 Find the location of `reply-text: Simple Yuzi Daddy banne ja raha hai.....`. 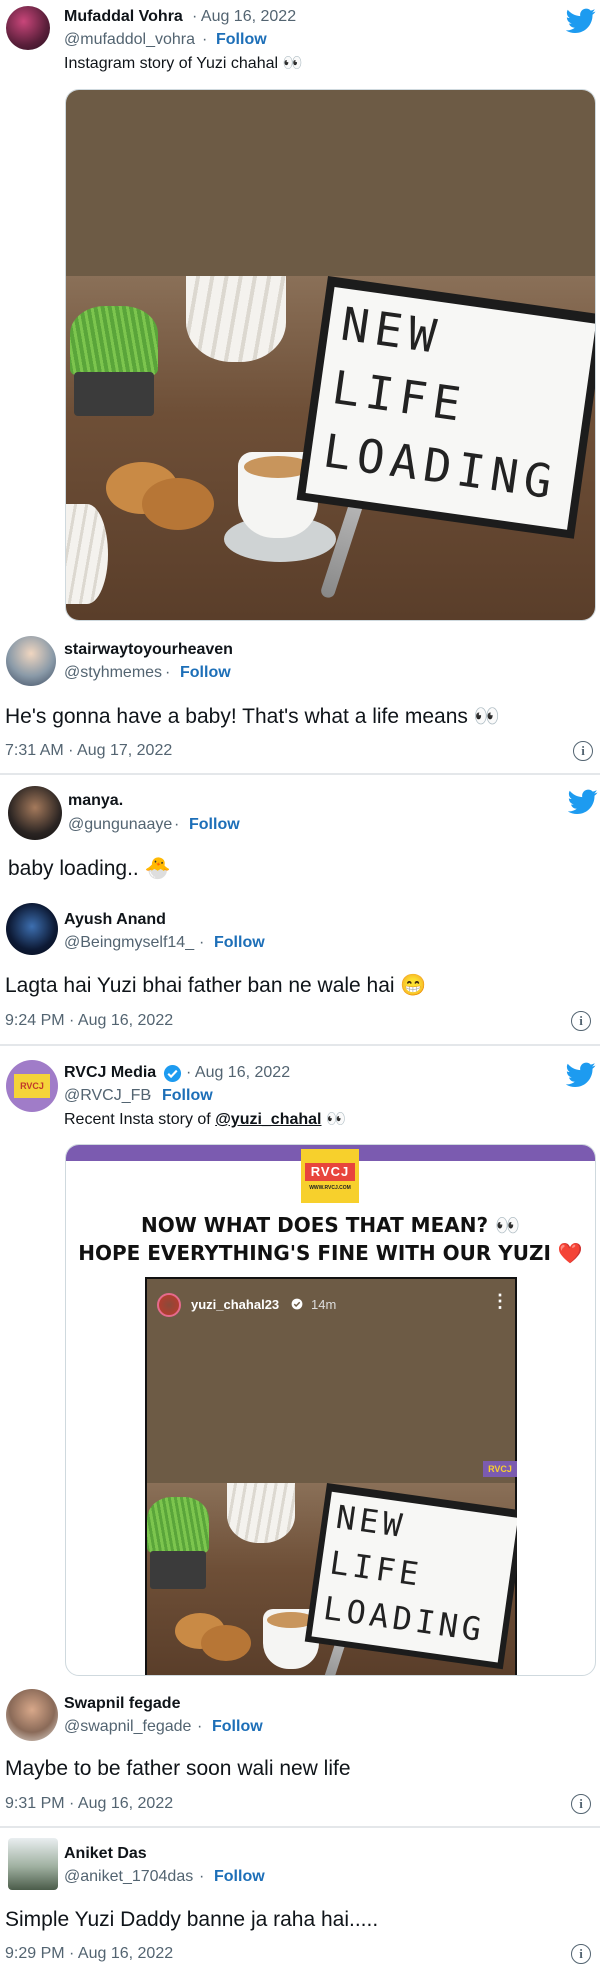

reply-text: Simple Yuzi Daddy banne ja raha hai..... is located at coordinates (192, 1919).